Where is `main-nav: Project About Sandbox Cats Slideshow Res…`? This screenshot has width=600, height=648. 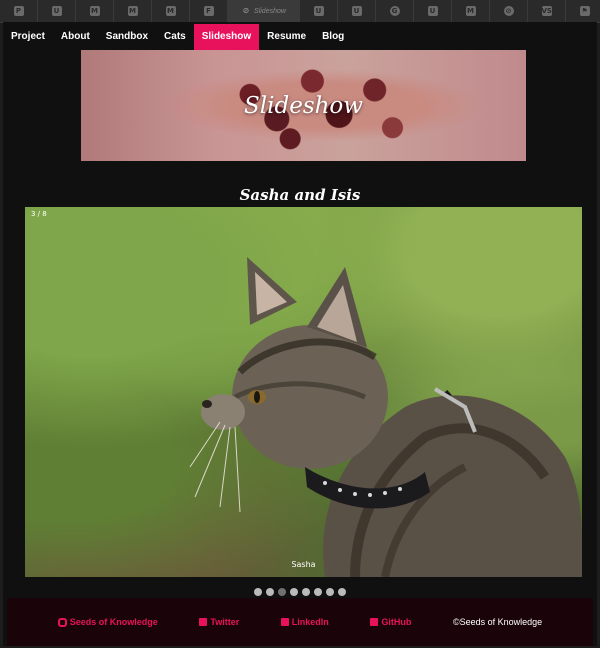 main-nav: Project About Sandbox Cats Slideshow Res… is located at coordinates (177, 37).